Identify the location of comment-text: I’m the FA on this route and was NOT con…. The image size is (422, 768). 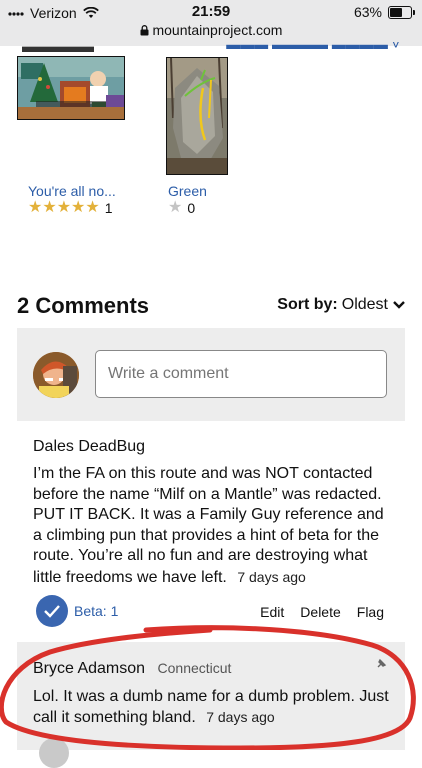
(208, 525).